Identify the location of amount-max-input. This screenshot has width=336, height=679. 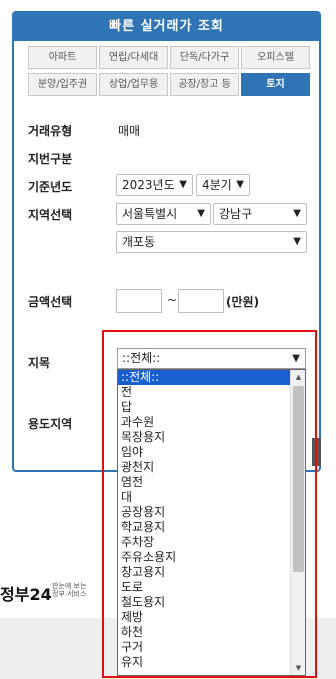
(201, 301).